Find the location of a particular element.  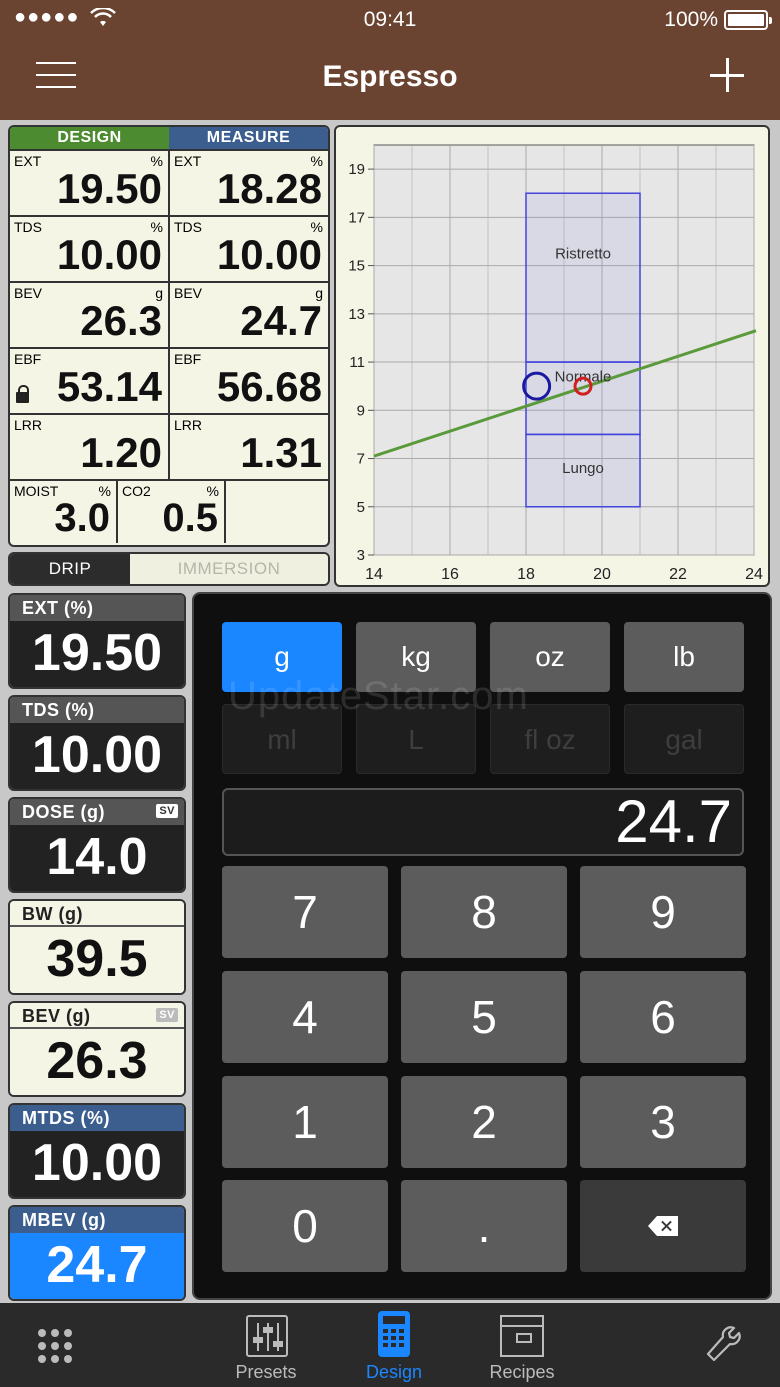

measure-bev-cell: BEV g 24.7 is located at coordinates (249, 315).